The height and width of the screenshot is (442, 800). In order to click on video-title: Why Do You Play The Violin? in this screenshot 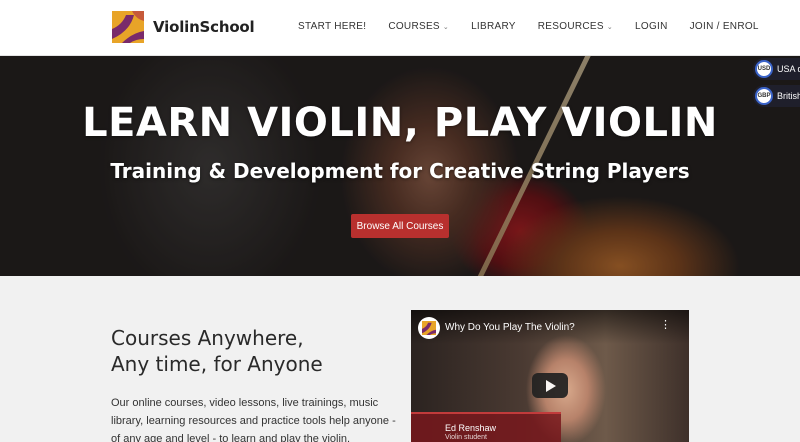, I will do `click(510, 327)`.